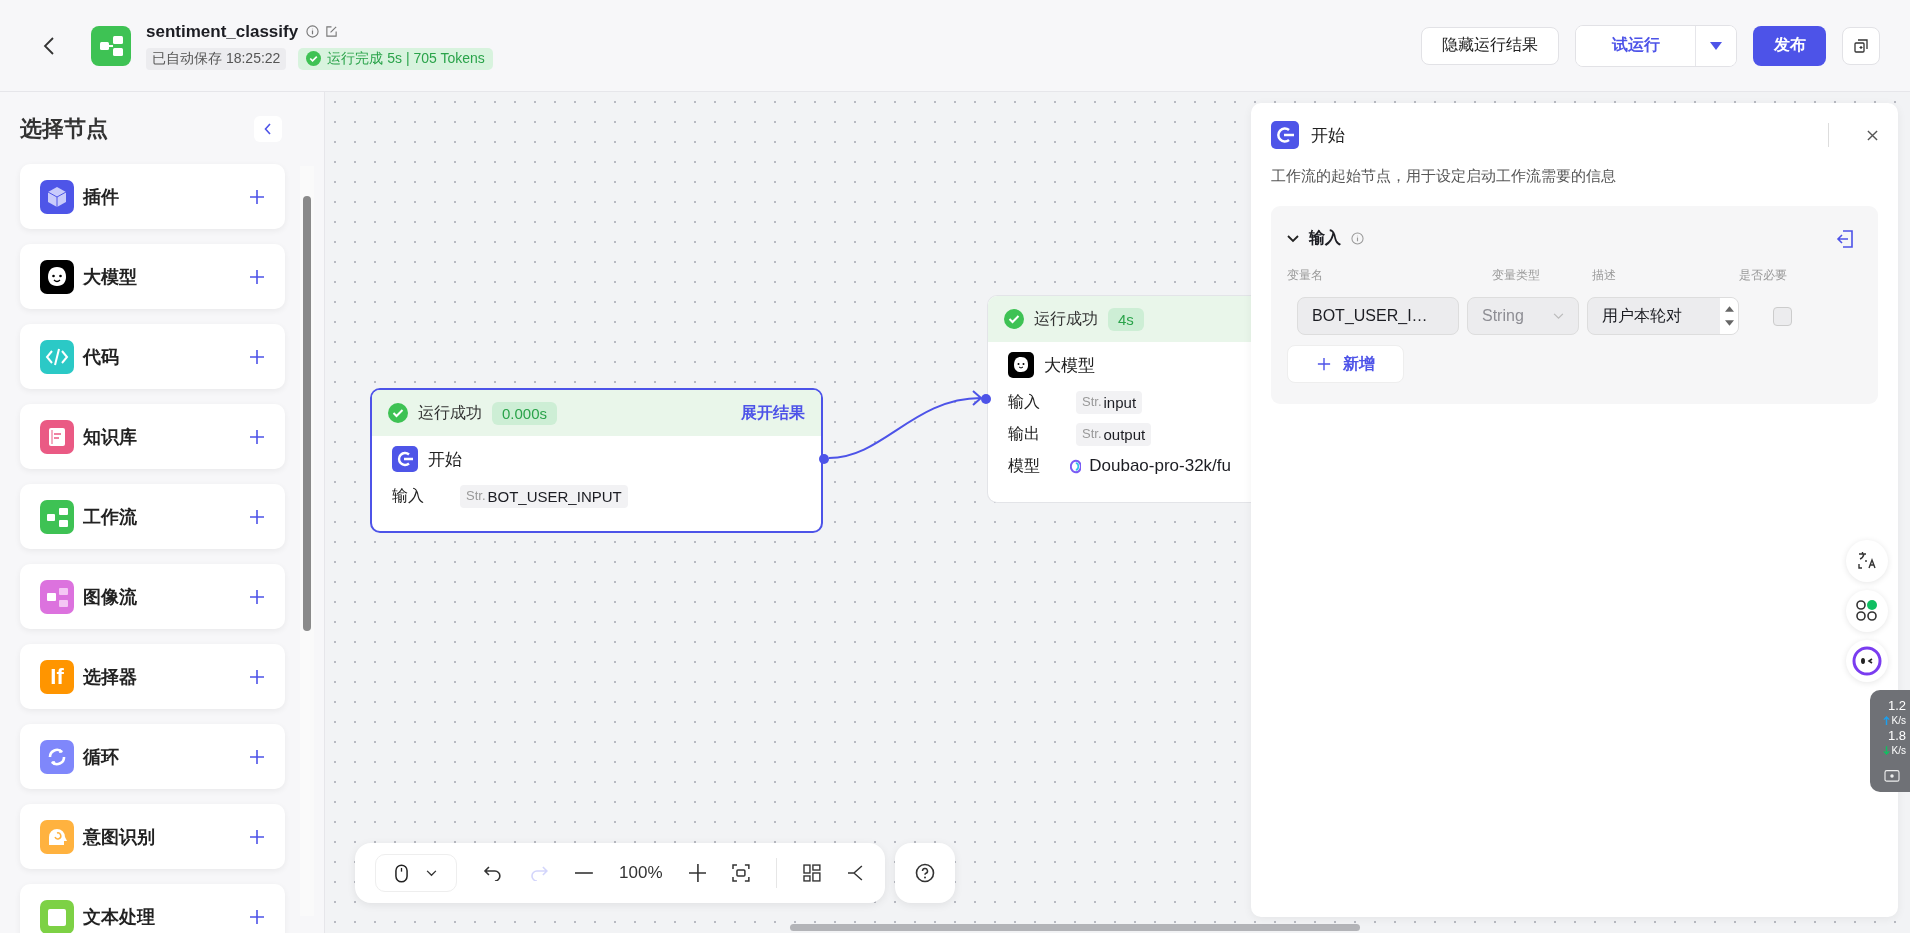 The width and height of the screenshot is (1910, 933). Describe the element at coordinates (1516, 275) in the screenshot. I see `column-header: 变量类型` at that location.